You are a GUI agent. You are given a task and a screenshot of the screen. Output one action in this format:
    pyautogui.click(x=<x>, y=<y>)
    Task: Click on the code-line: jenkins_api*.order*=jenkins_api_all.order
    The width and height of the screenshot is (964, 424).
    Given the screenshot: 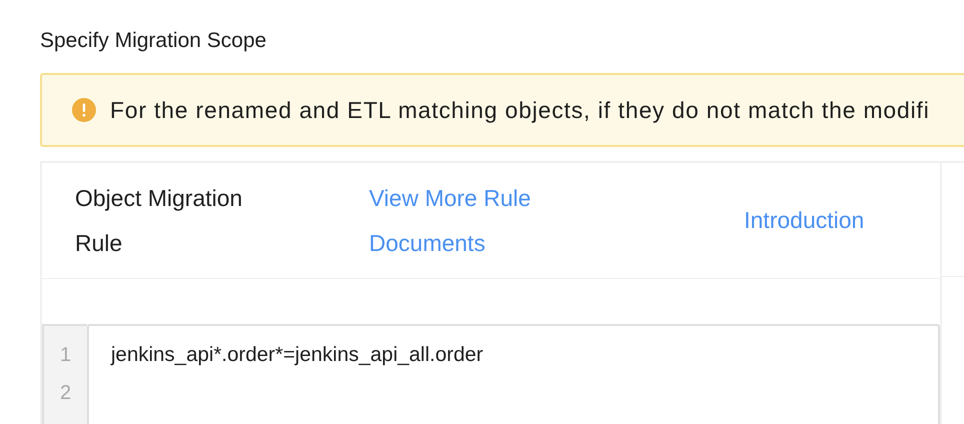 What is the action you would take?
    pyautogui.click(x=297, y=355)
    